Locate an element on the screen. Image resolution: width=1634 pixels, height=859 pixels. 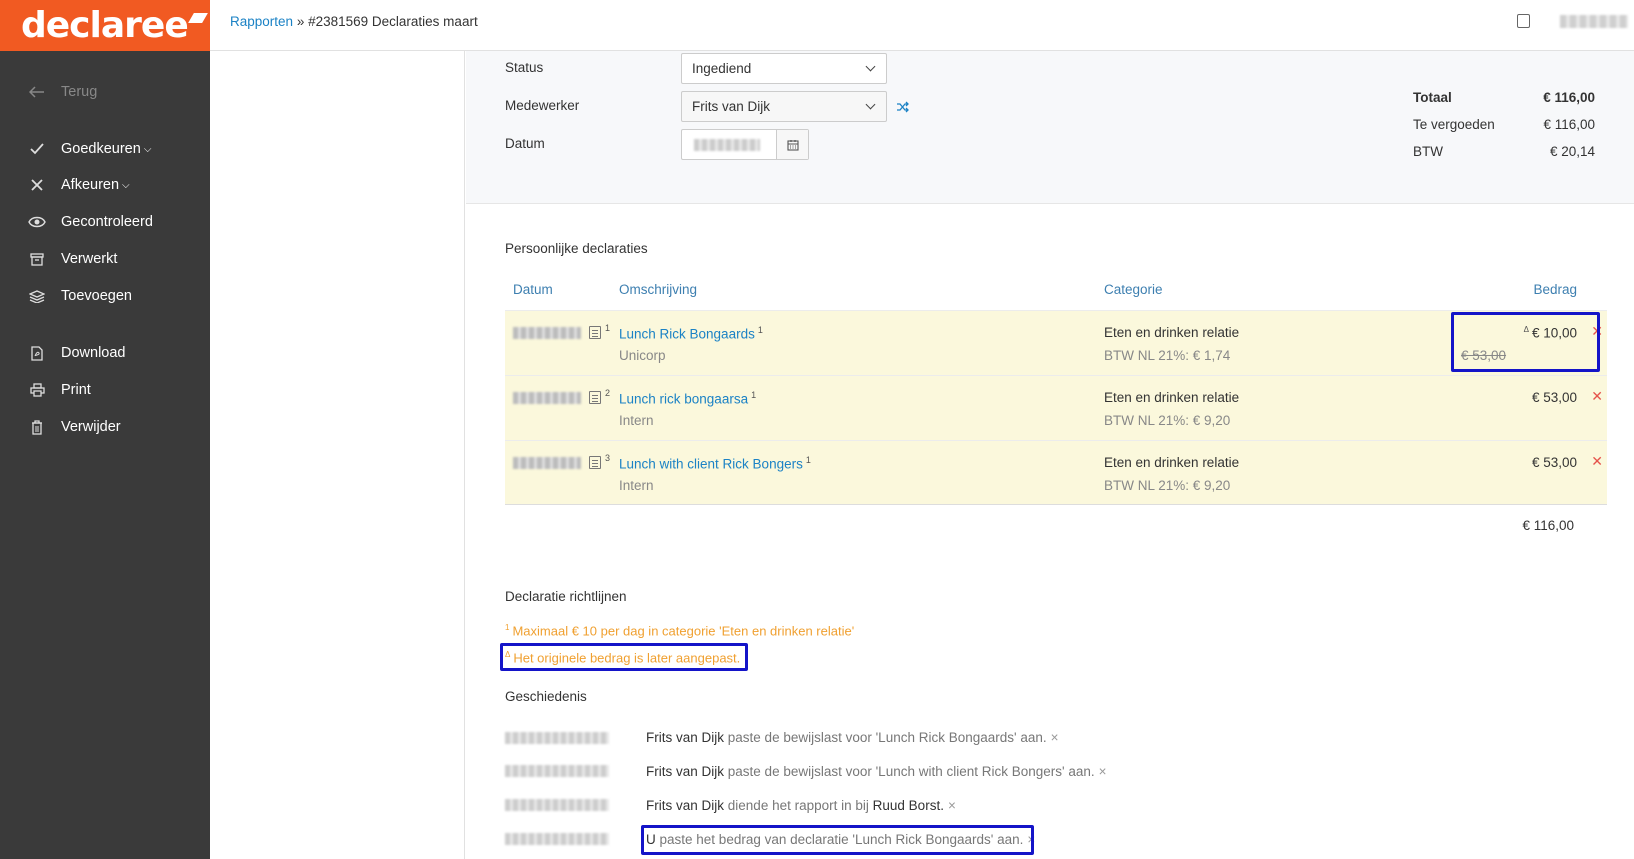
calendar-icon is located at coordinates (792, 144).